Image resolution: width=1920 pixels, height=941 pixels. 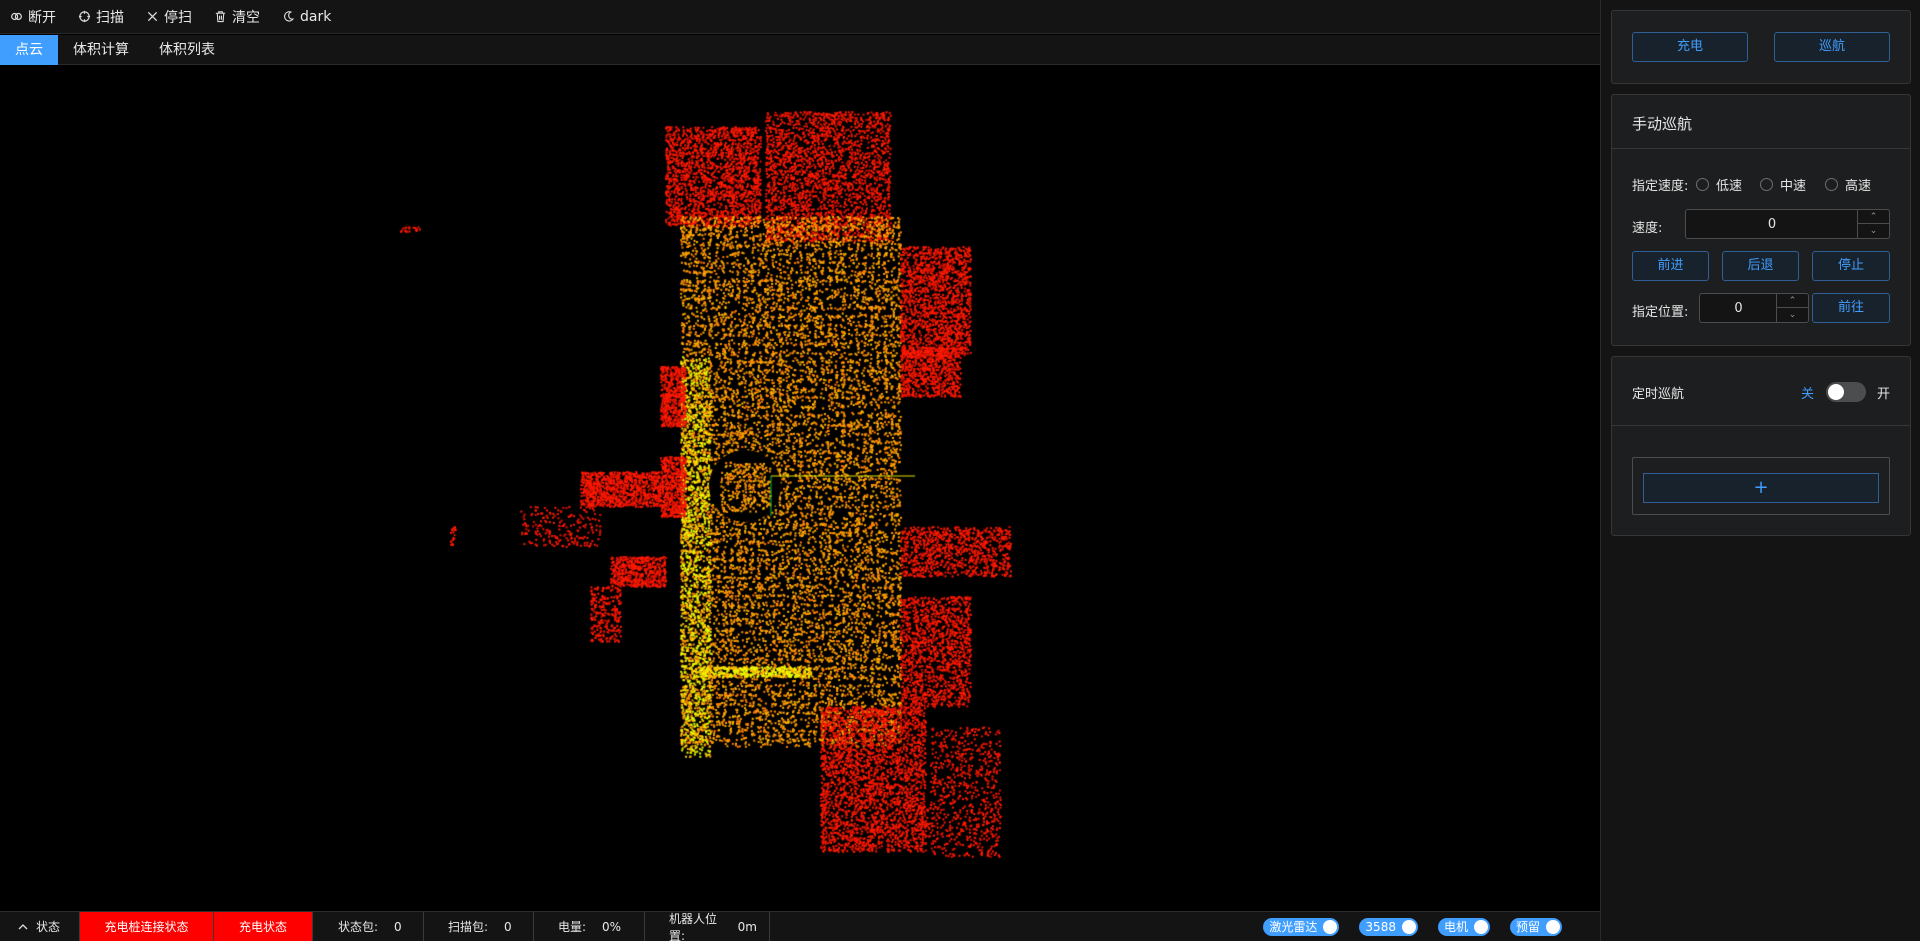 What do you see at coordinates (246, 17) in the screenshot?
I see `clear-label: 清空` at bounding box center [246, 17].